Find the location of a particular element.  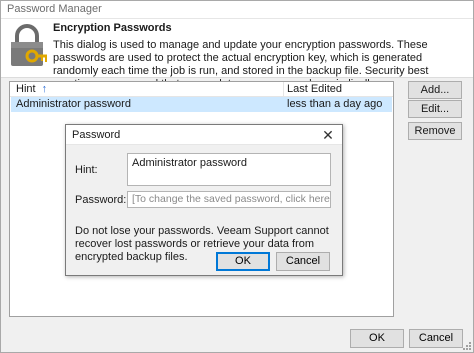

column-header-hint: Hint ↑ is located at coordinates (31, 89).